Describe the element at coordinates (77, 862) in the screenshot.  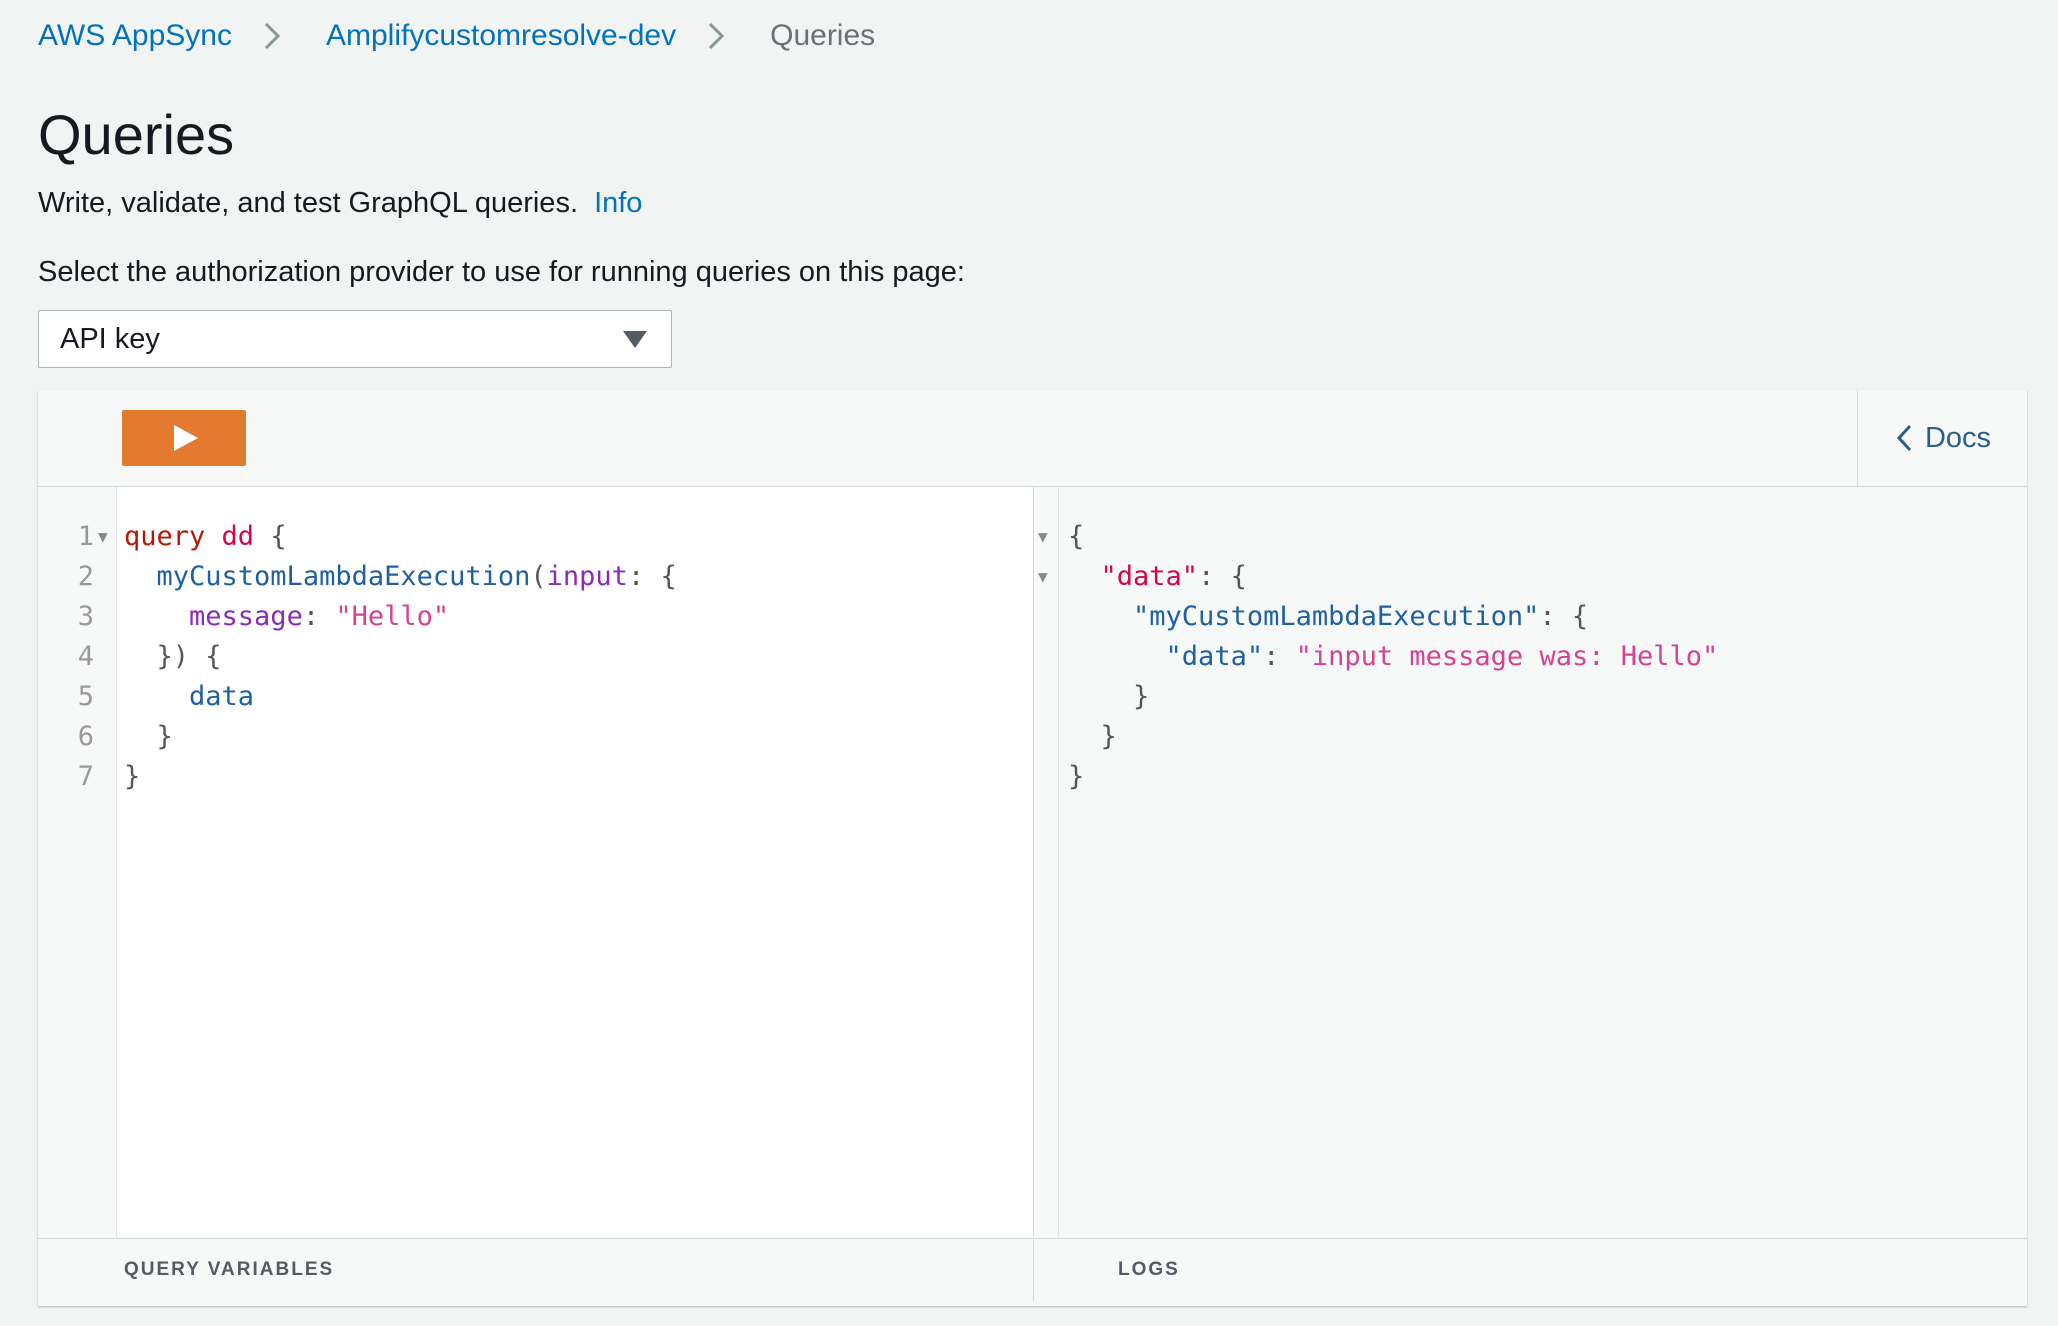
I see `line-gutter: 1 2 3 4 5 6 7 ▼` at that location.